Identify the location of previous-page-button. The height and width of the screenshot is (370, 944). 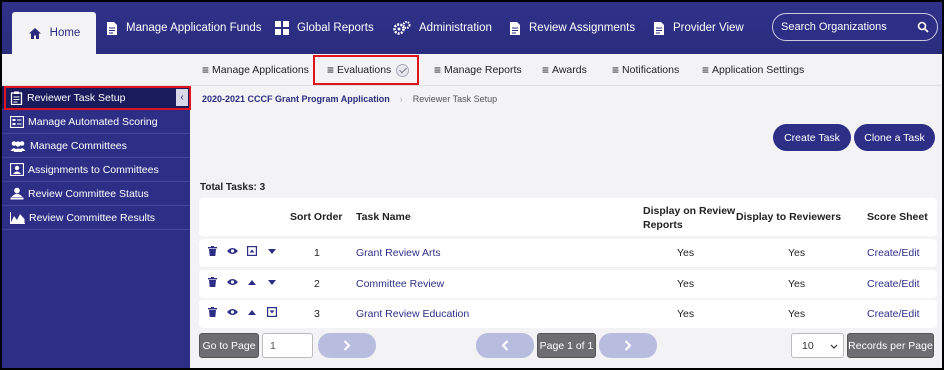
(505, 345).